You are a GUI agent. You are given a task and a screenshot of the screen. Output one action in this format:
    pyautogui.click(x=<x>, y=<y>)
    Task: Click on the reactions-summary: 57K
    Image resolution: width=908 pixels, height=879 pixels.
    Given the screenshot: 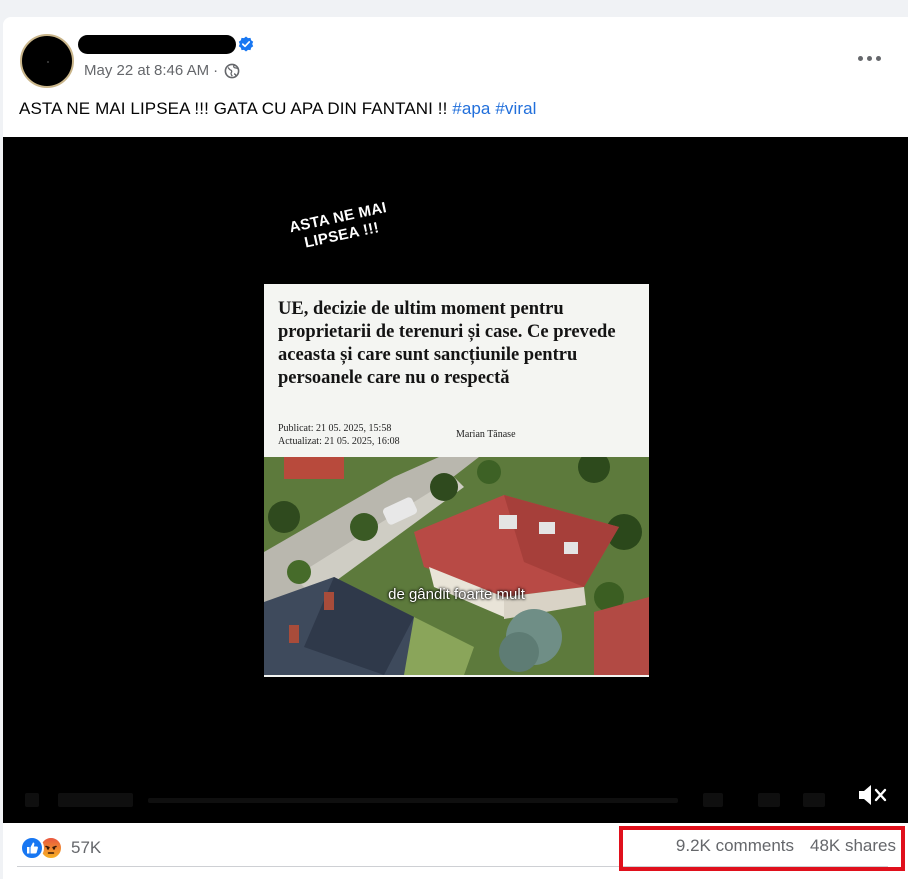 What is the action you would take?
    pyautogui.click(x=60, y=848)
    